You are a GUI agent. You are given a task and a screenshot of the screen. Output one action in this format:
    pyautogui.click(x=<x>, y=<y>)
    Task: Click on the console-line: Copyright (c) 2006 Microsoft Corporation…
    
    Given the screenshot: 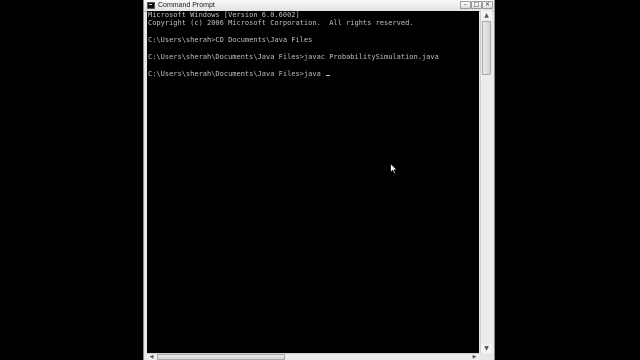 What is the action you would take?
    pyautogui.click(x=281, y=23)
    